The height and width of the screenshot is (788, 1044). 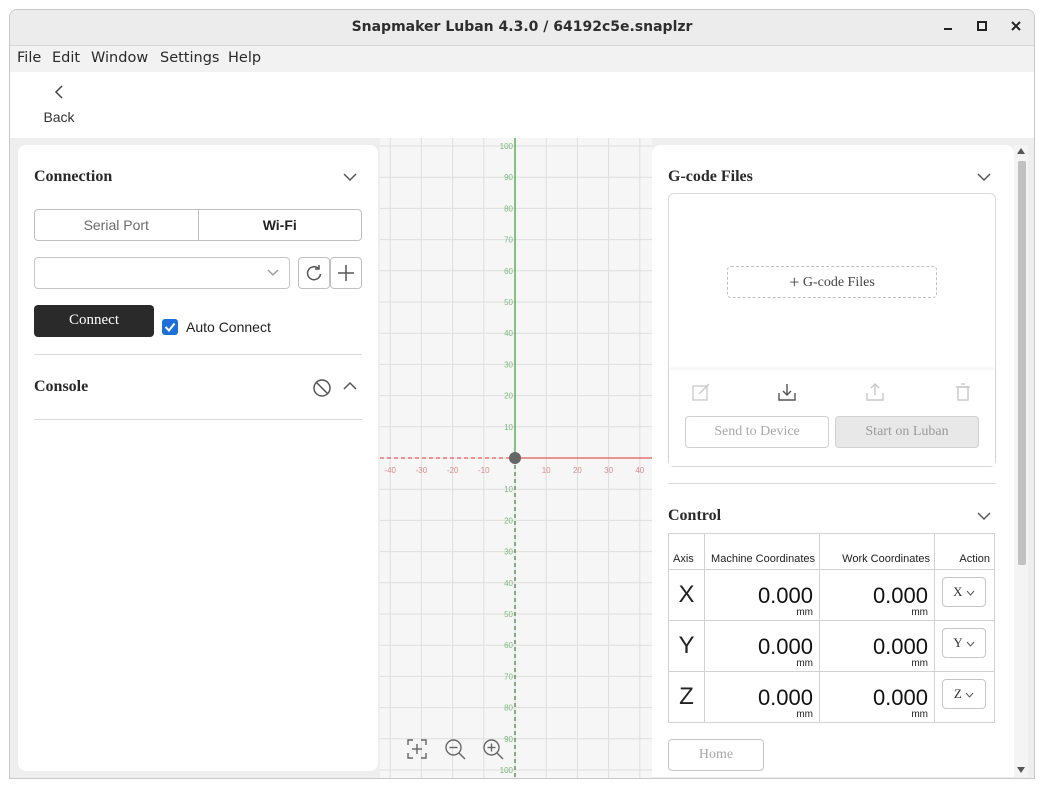 What do you see at coordinates (390, 470) in the screenshot?
I see `x-tick-label: -40` at bounding box center [390, 470].